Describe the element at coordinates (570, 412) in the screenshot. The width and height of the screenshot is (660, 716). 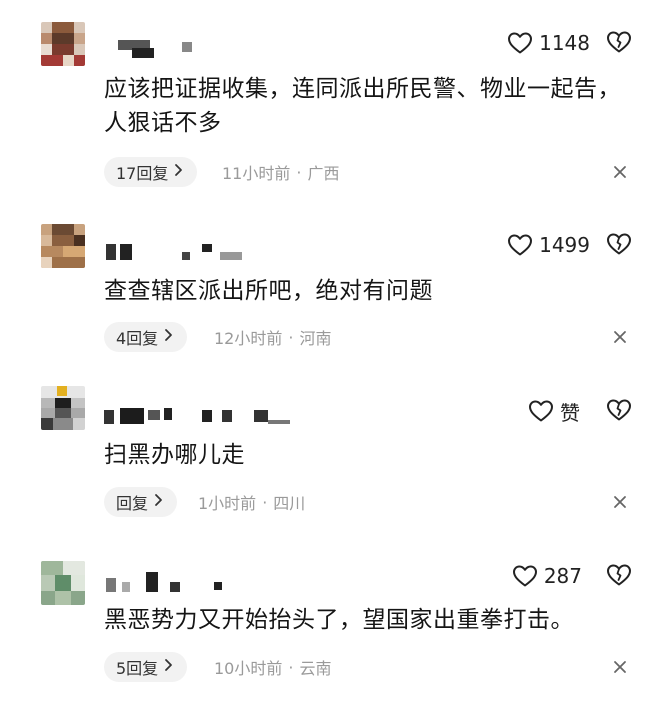
I see `like-count: 赞` at that location.